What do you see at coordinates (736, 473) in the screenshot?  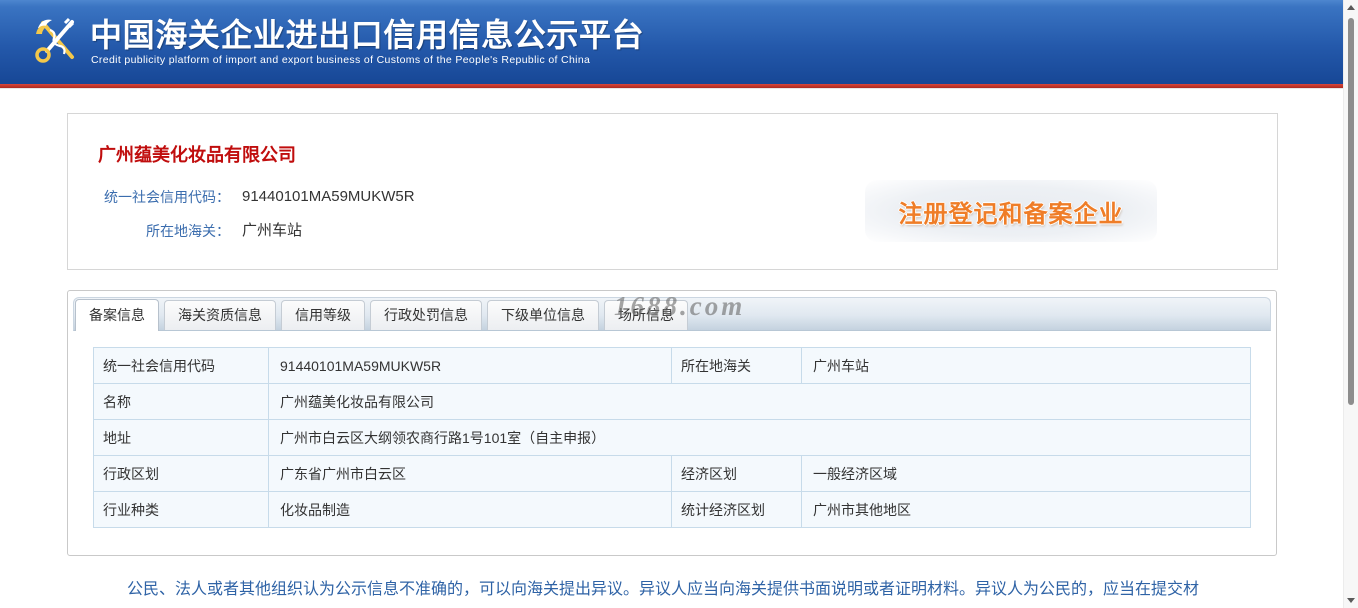 I see `cell-label-economic-zone: 经济区划` at bounding box center [736, 473].